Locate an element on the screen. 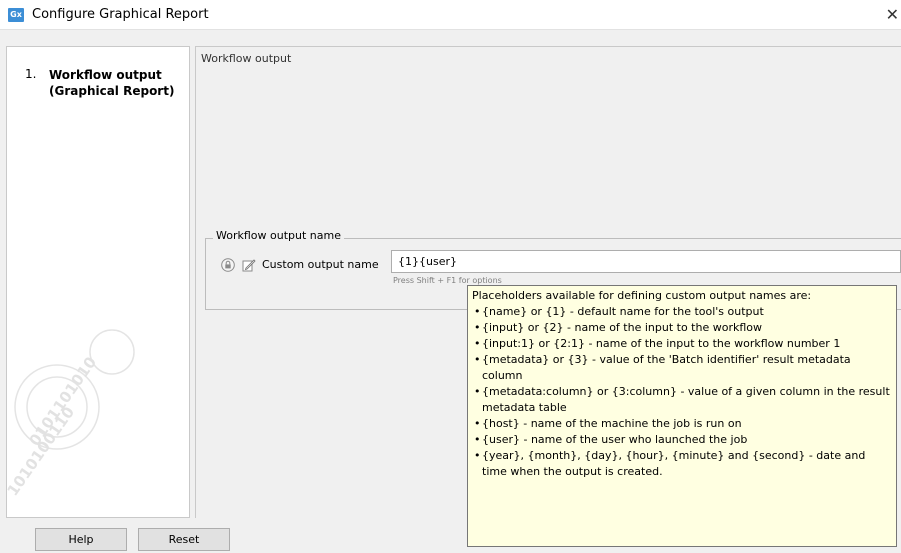 The image size is (901, 553). step-number: 1. is located at coordinates (31, 74).